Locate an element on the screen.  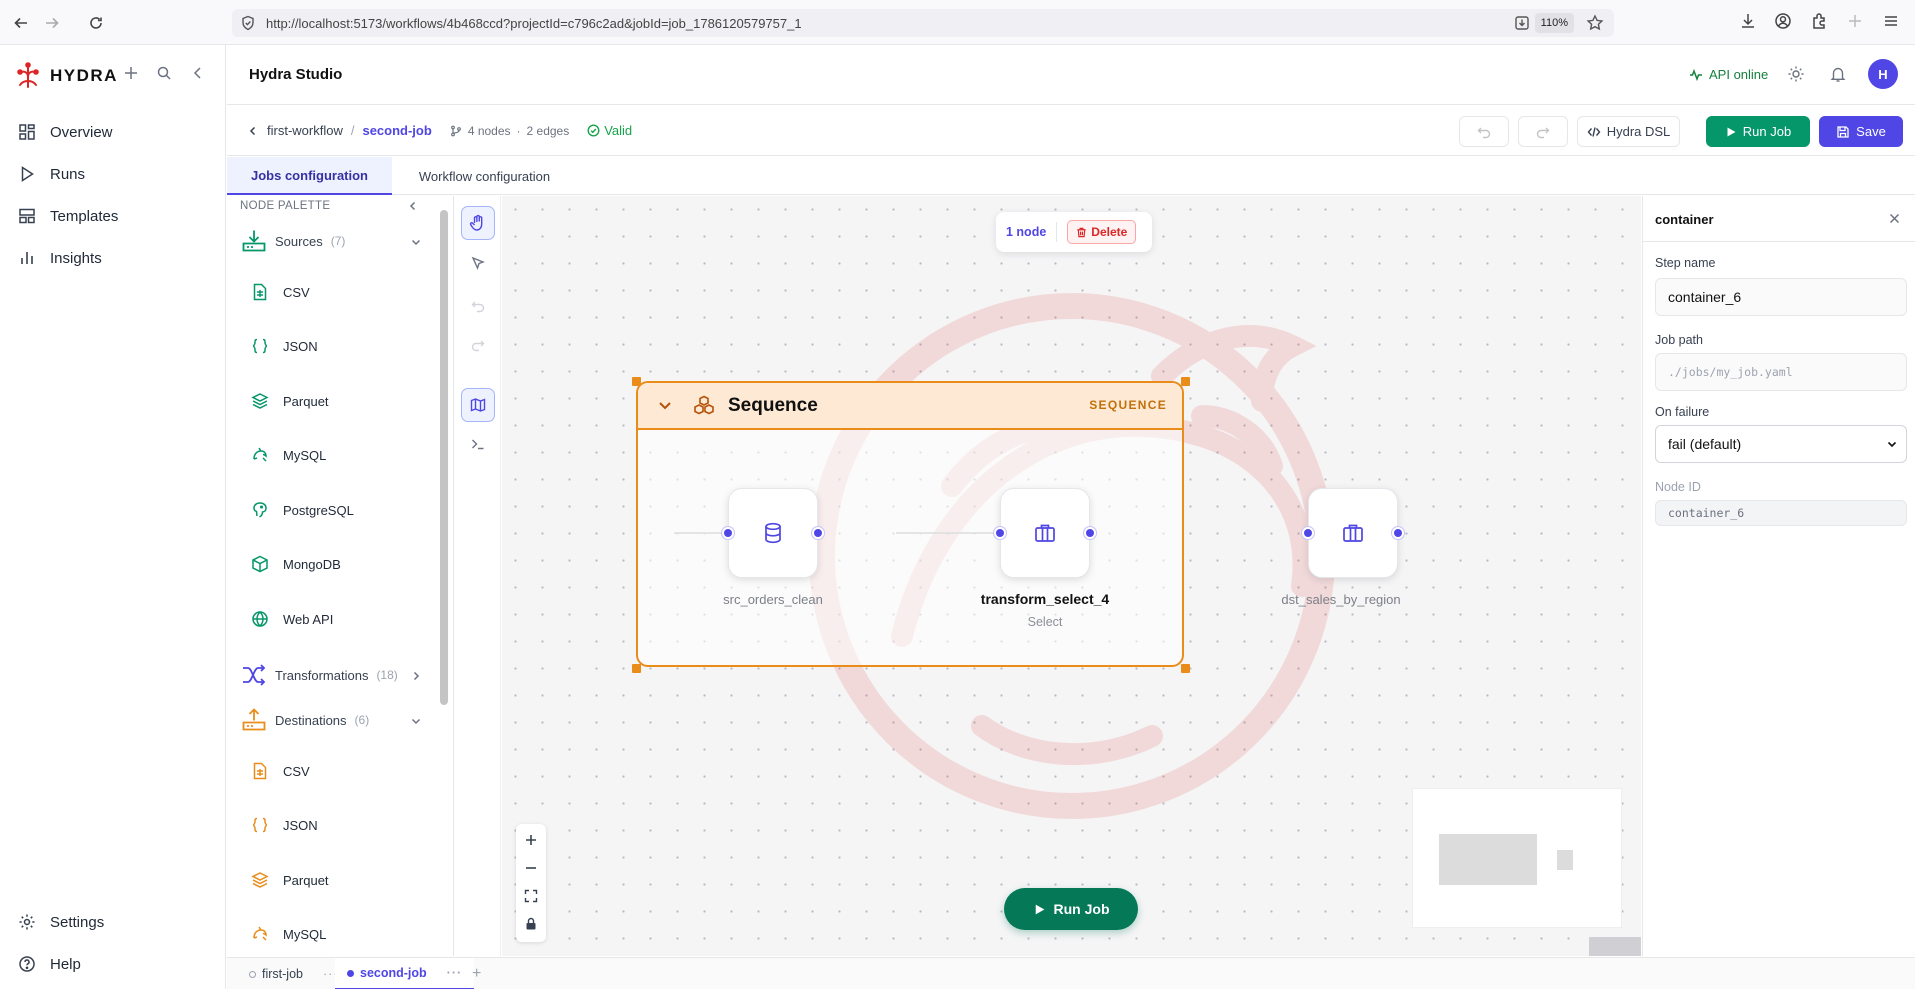
job-tab-first-job: first-job ··· is located at coordinates (293, 973).